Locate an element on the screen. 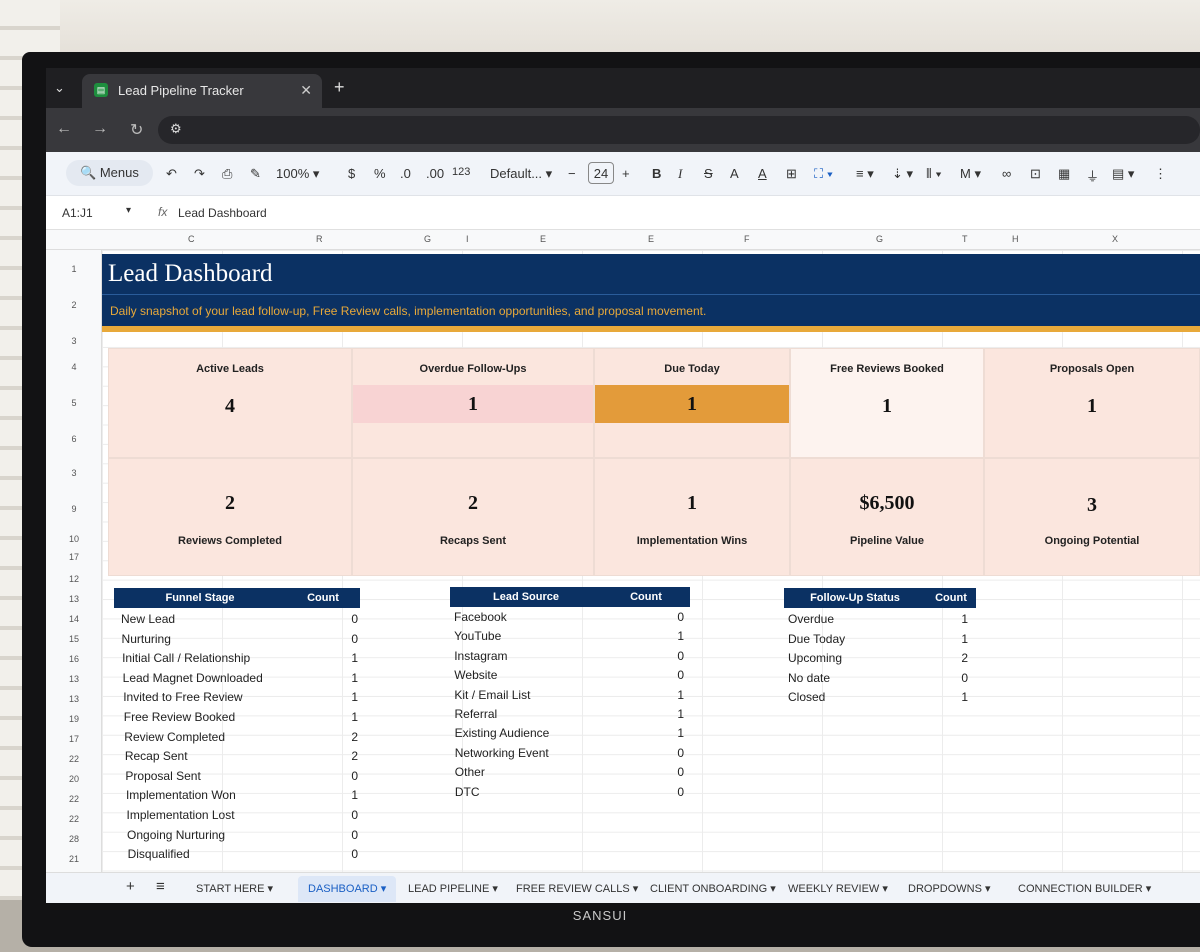  row-header: 1 is located at coordinates (74, 269).